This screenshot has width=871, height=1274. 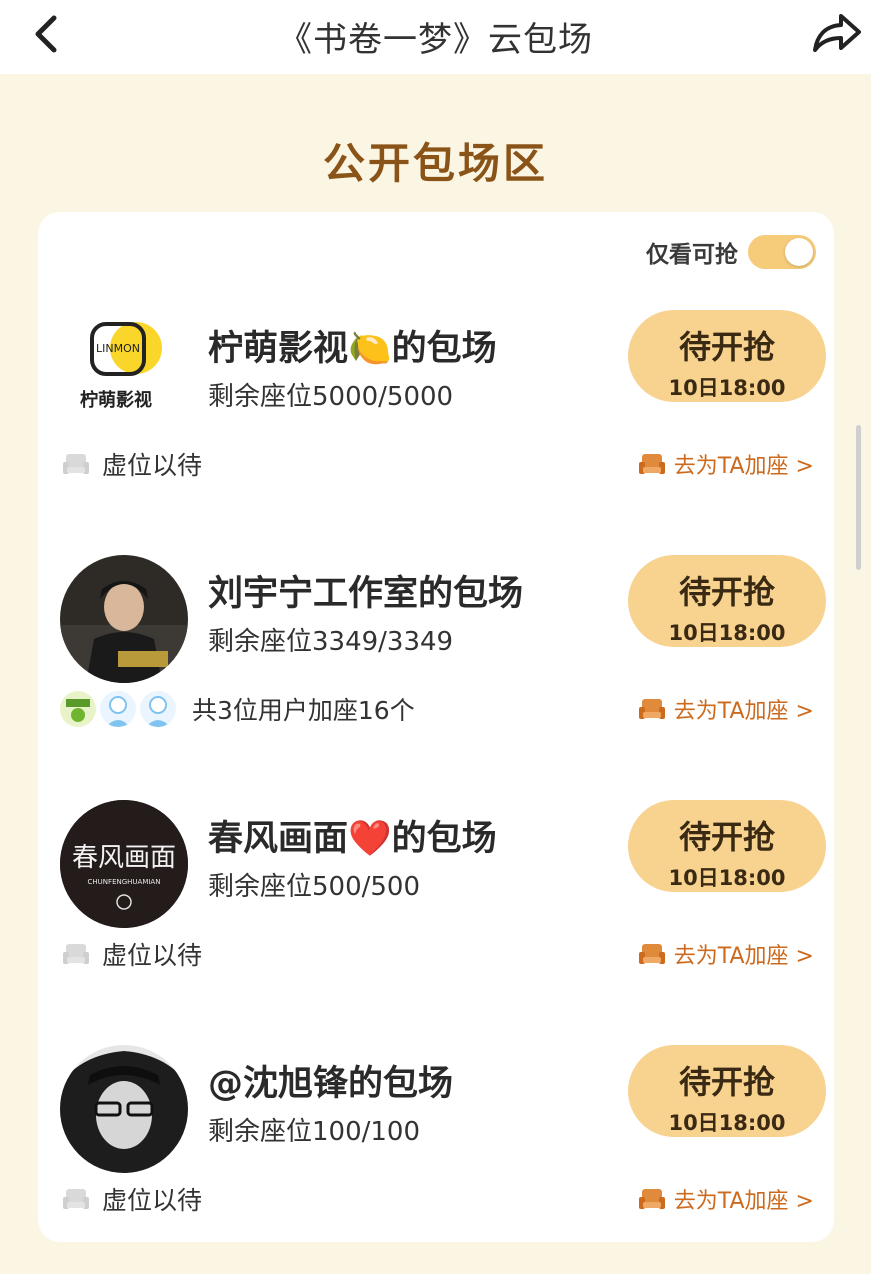 What do you see at coordinates (799, 252) in the screenshot?
I see `toggle-knob` at bounding box center [799, 252].